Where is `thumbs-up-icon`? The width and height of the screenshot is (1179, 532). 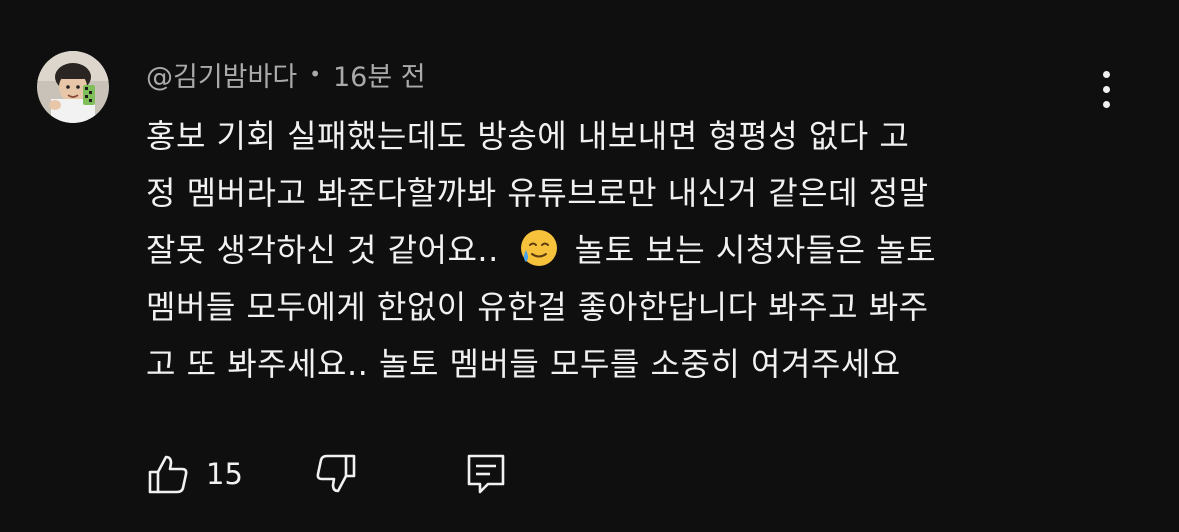
thumbs-up-icon is located at coordinates (168, 474).